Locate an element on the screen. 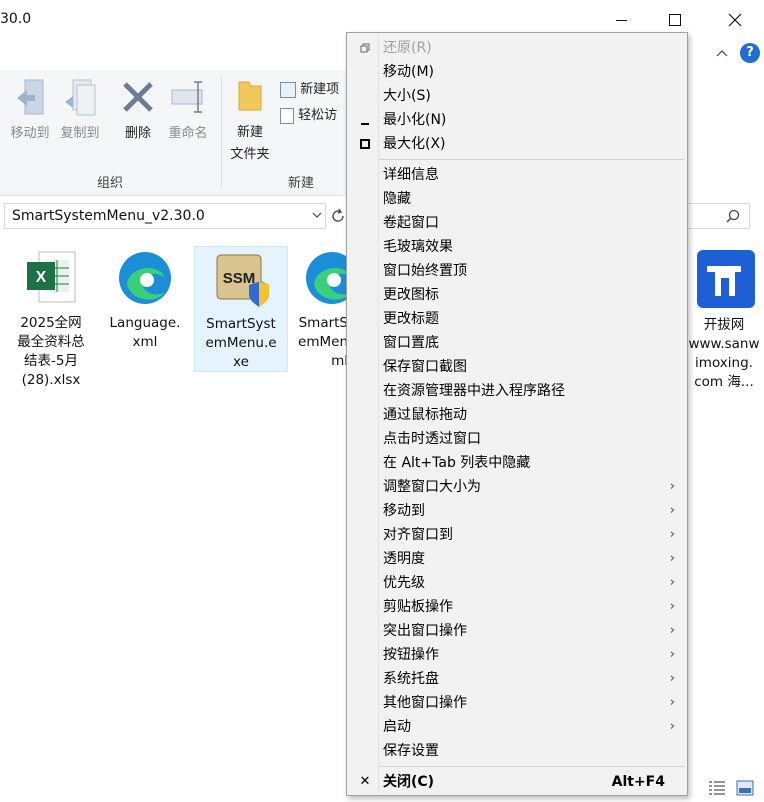 The height and width of the screenshot is (802, 764). submenu-priority: 优先级 › is located at coordinates (517, 583).